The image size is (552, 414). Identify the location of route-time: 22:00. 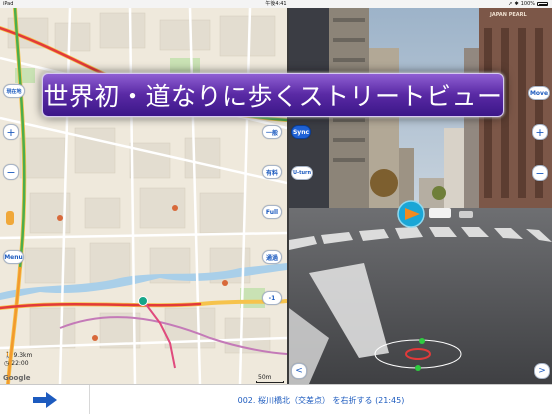
(20, 363).